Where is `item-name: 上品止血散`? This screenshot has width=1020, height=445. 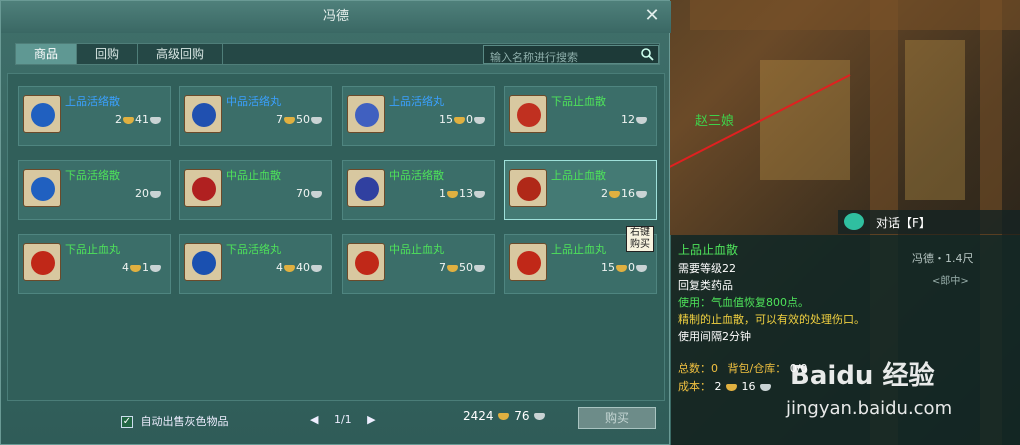 item-name: 上品止血散 is located at coordinates (578, 175).